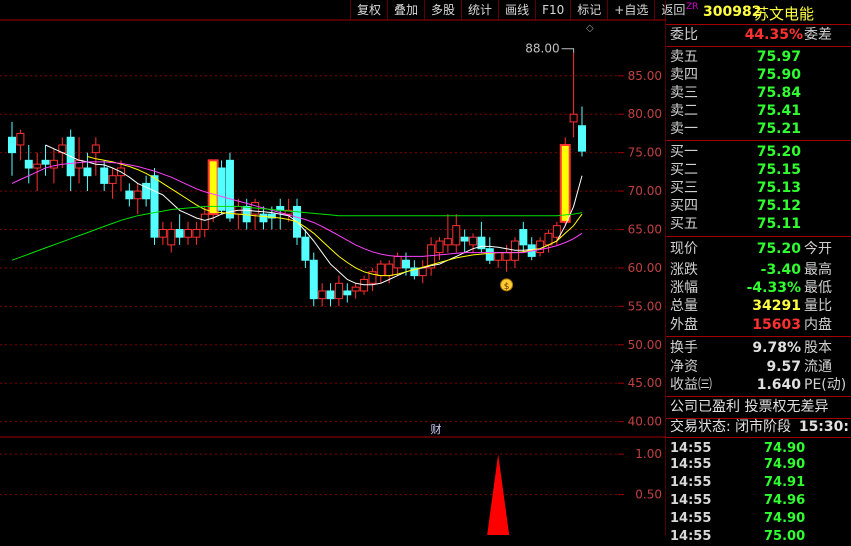 Image resolution: width=851 pixels, height=546 pixels. Describe the element at coordinates (684, 57) in the screenshot. I see `ask-label: 卖五` at that location.